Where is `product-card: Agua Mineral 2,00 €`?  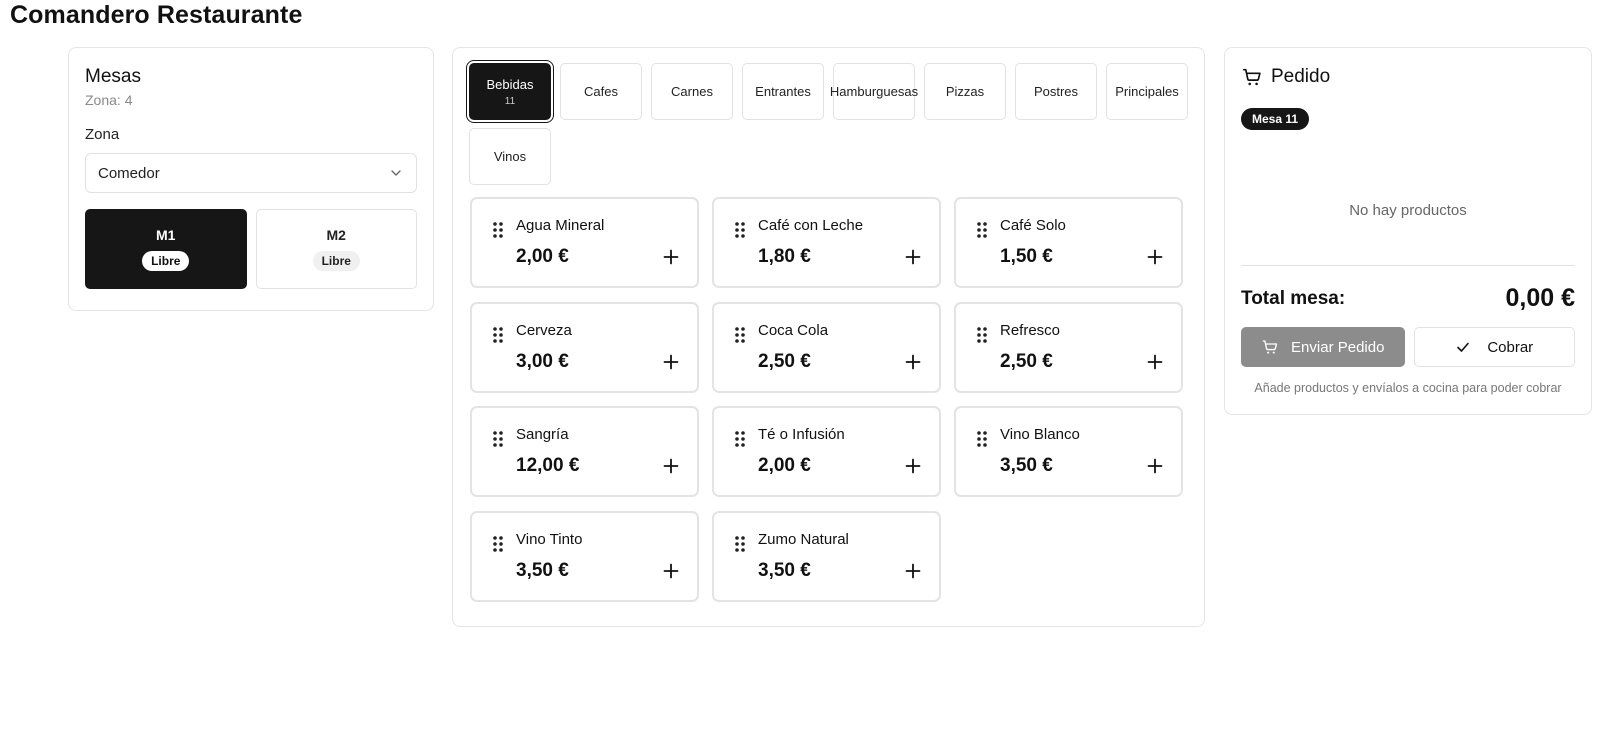 product-card: Agua Mineral 2,00 € is located at coordinates (584, 242).